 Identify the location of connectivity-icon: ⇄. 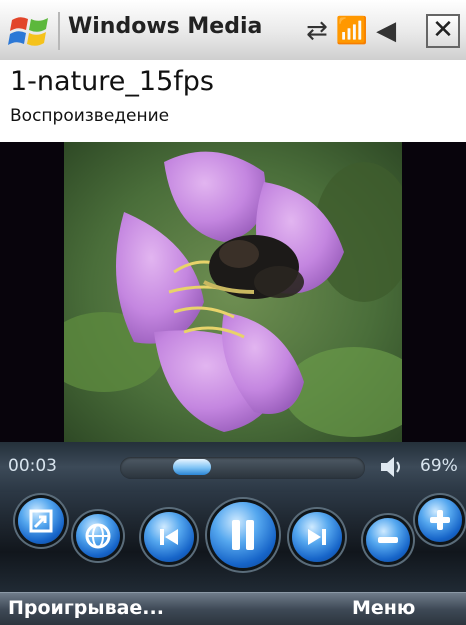
(317, 31).